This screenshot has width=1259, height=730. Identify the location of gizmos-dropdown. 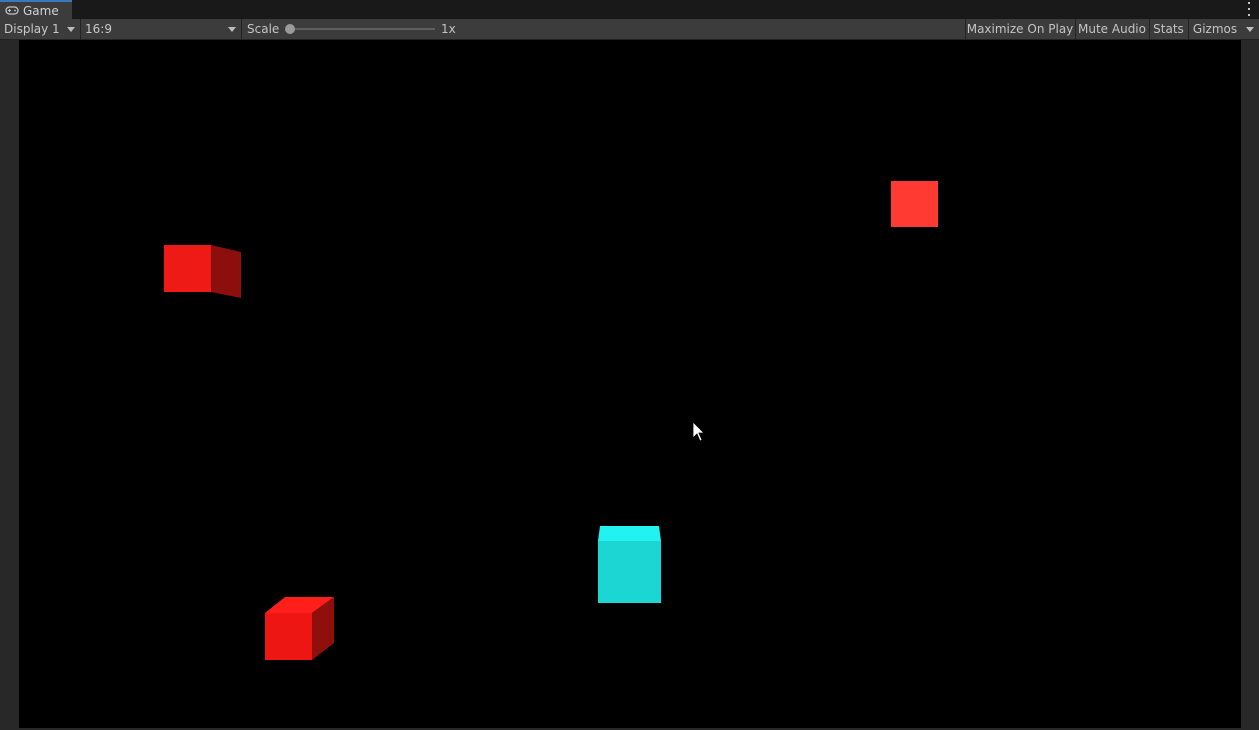
(1250, 29).